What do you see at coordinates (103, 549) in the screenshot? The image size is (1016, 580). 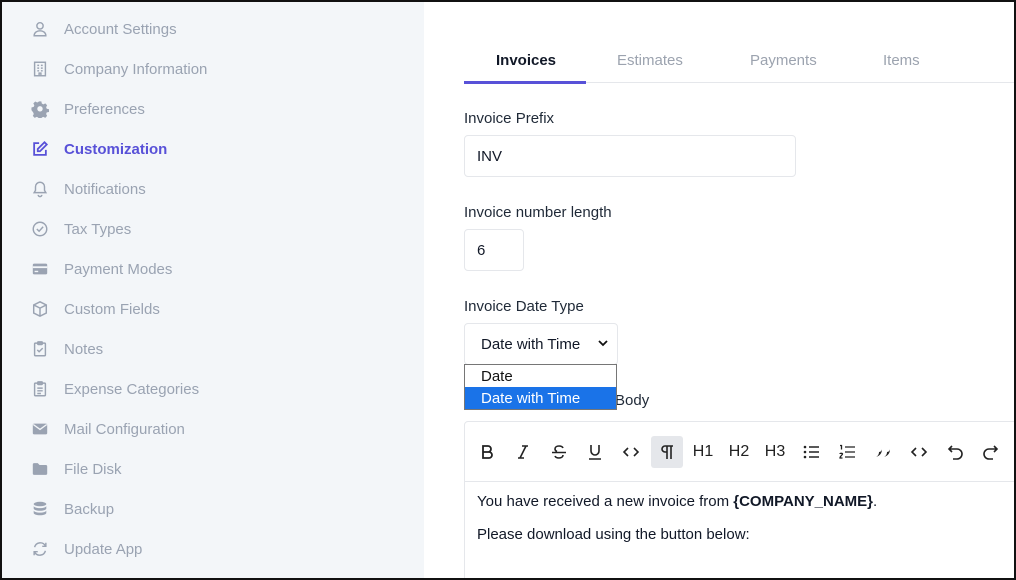 I see `sidebar-item-label: Update App` at bounding box center [103, 549].